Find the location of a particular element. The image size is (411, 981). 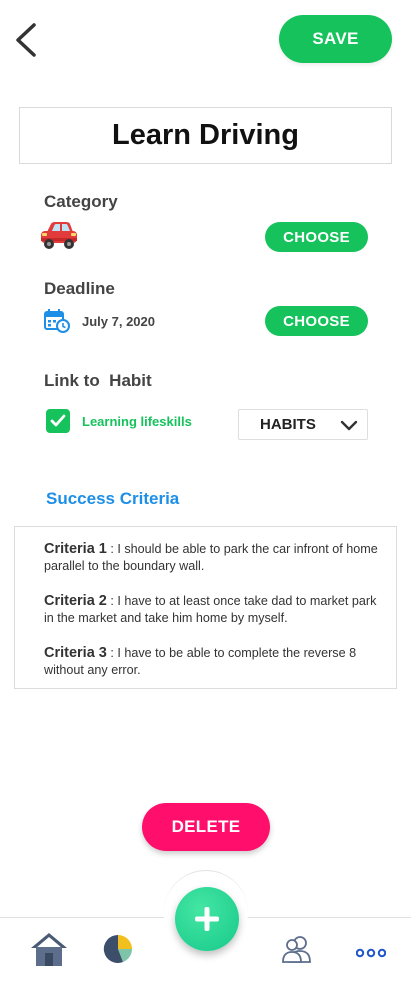

more-icon is located at coordinates (371, 955).